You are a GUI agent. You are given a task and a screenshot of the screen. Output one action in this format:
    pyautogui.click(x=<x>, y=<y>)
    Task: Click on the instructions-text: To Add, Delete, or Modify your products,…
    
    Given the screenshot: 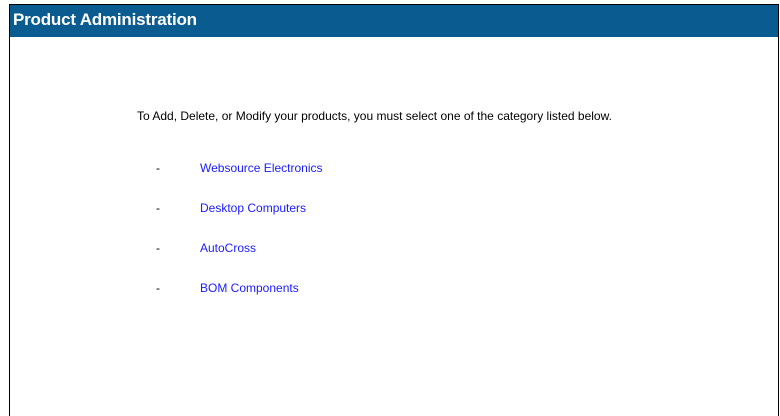 What is the action you would take?
    pyautogui.click(x=374, y=116)
    